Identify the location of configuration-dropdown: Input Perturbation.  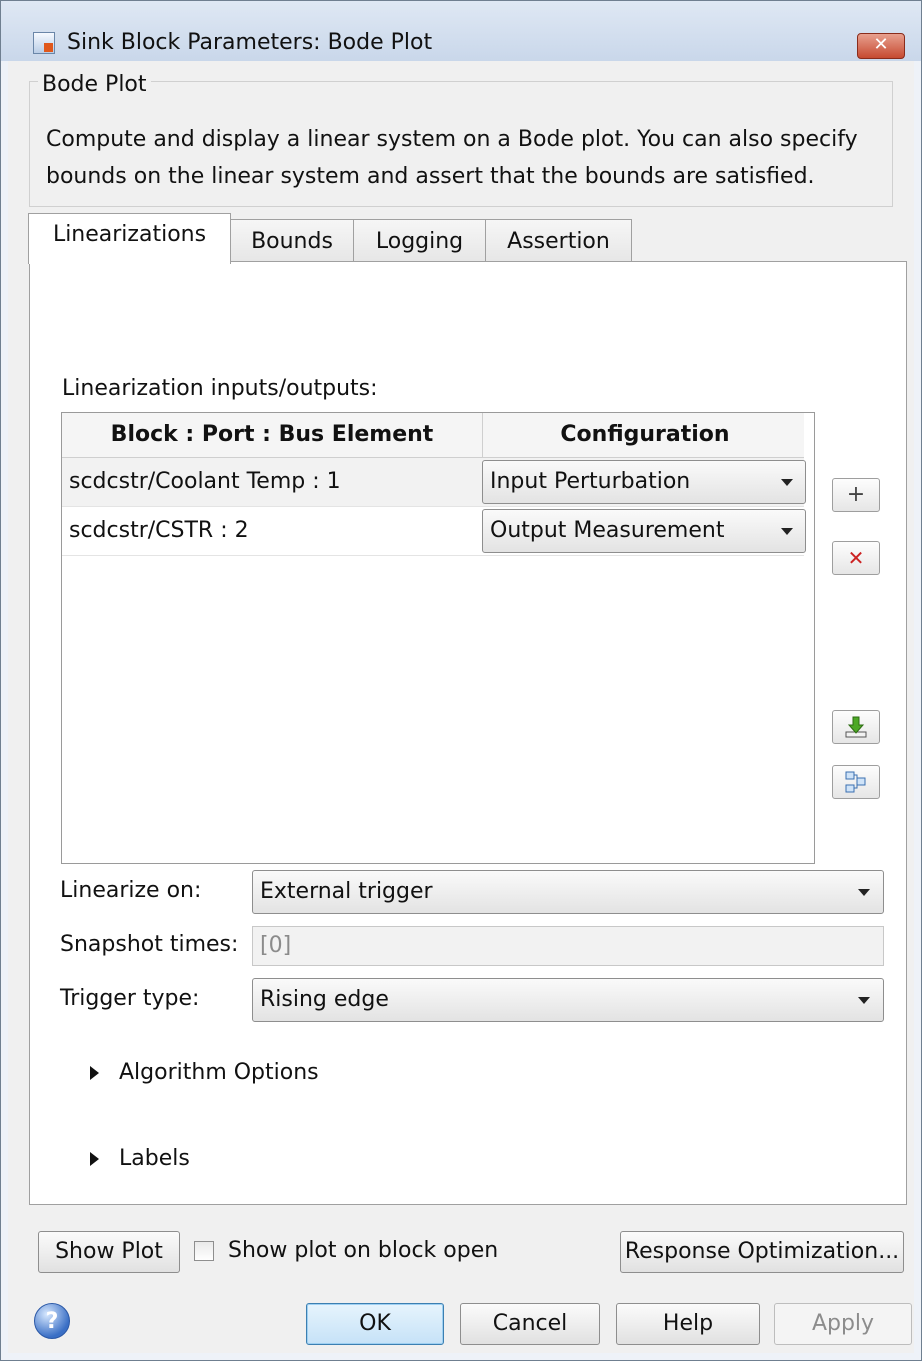
(644, 482).